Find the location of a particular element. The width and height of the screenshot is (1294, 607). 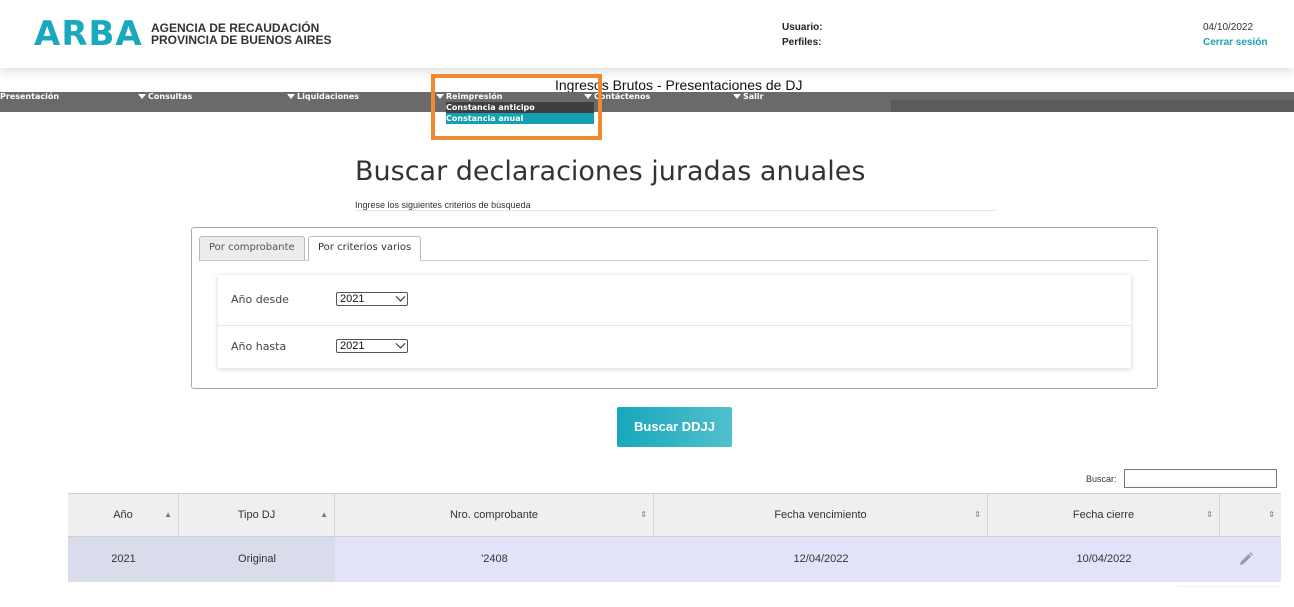

menu-item-contactenos: Contáctenos is located at coordinates (617, 97).